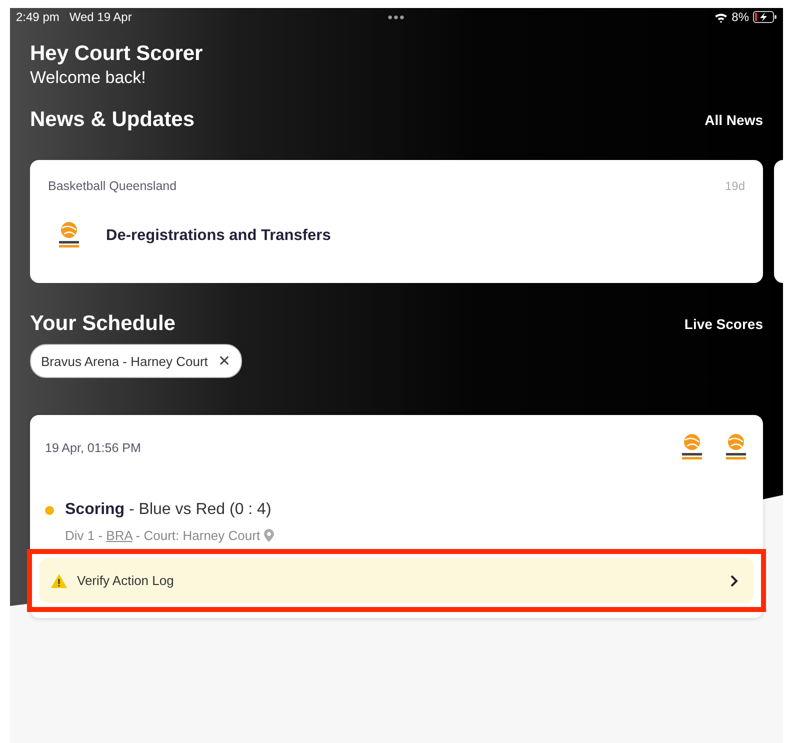 The width and height of the screenshot is (788, 743). Describe the element at coordinates (396, 580) in the screenshot. I see `verify-action-log-button: Verify Action Log` at that location.